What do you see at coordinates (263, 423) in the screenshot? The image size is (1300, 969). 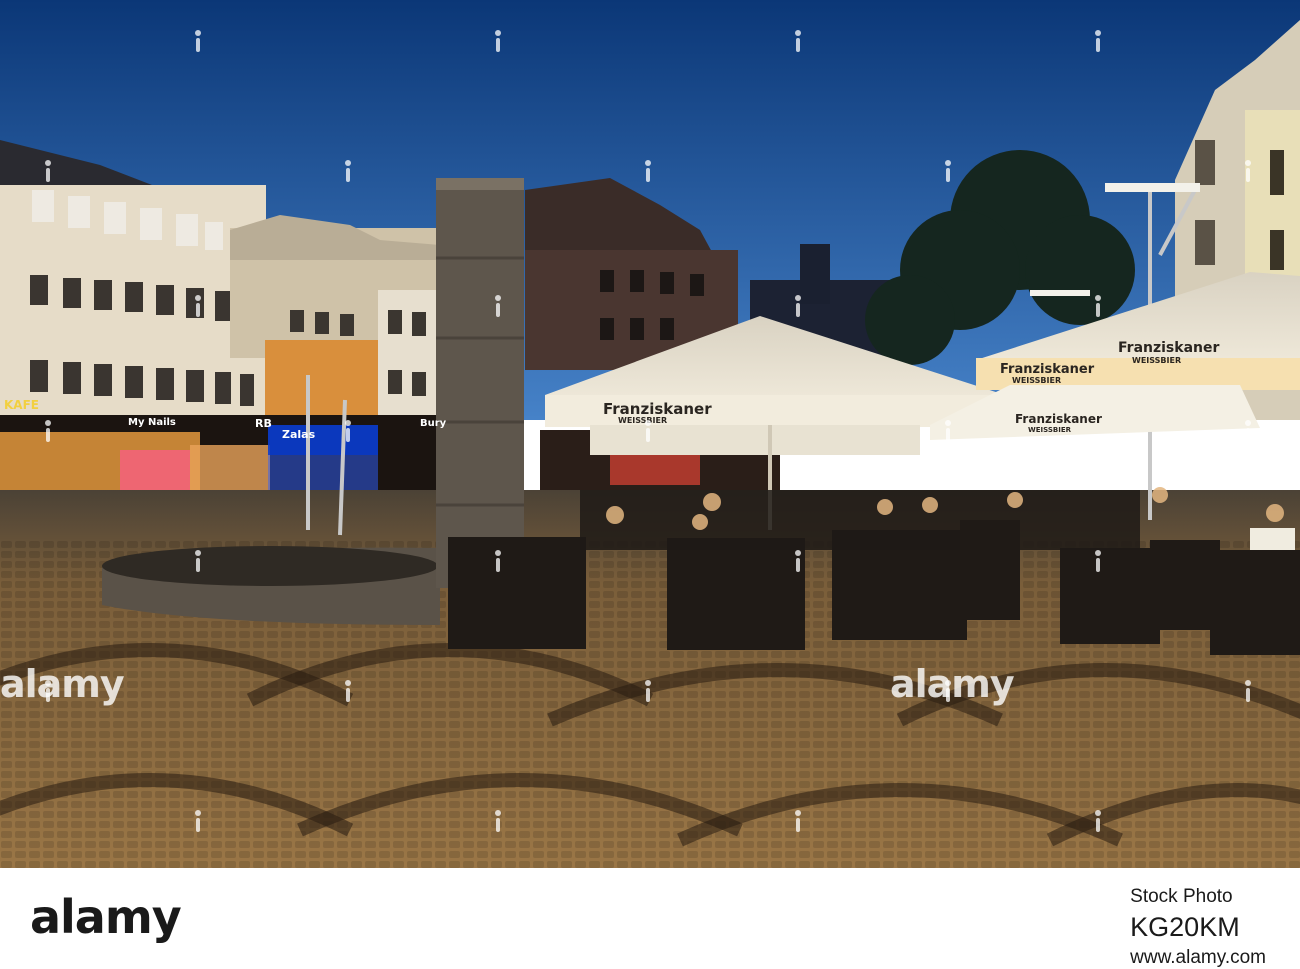 I see `shop-sign-3: RB` at bounding box center [263, 423].